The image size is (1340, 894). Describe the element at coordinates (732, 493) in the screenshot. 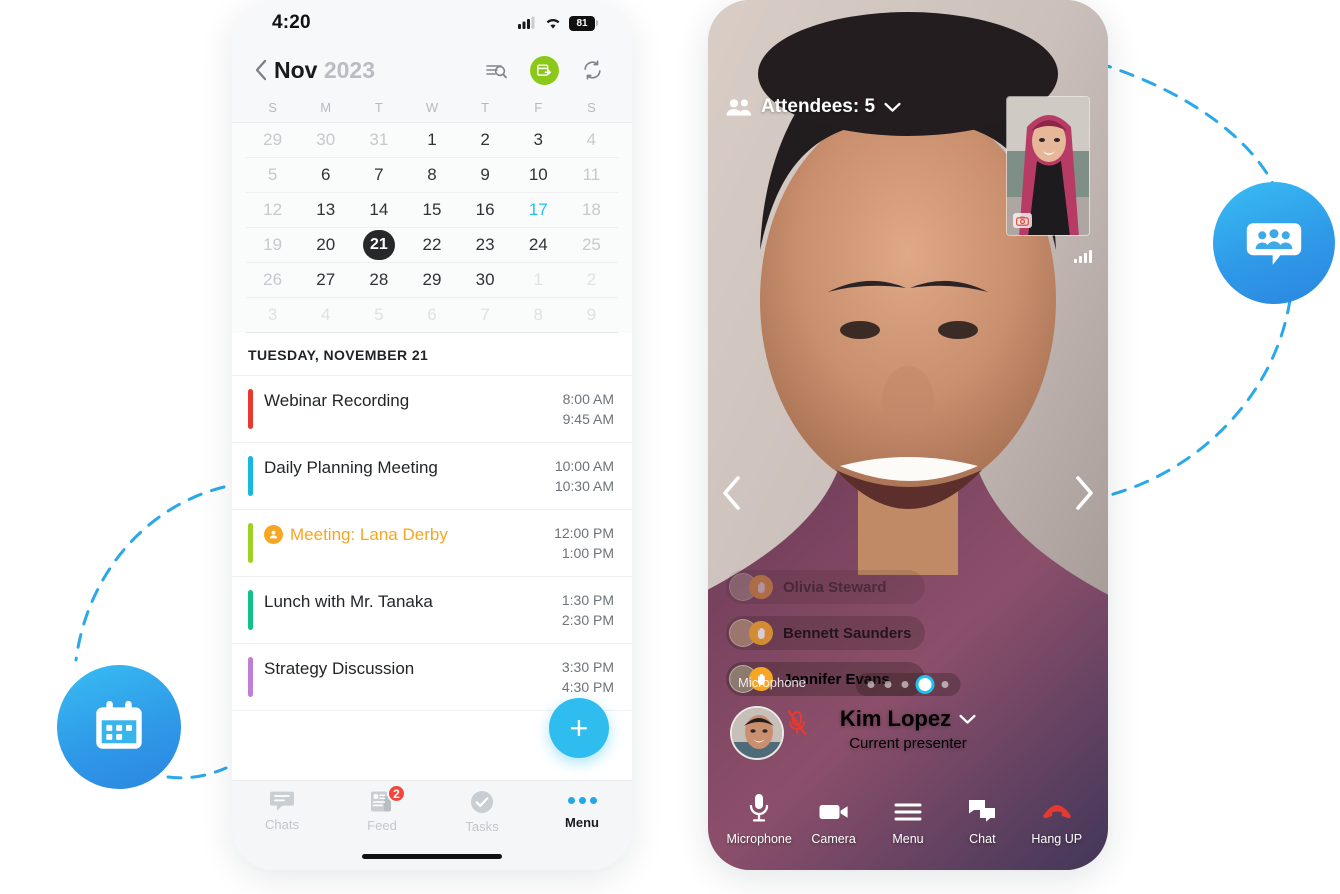

I see `prev-participant-button` at that location.